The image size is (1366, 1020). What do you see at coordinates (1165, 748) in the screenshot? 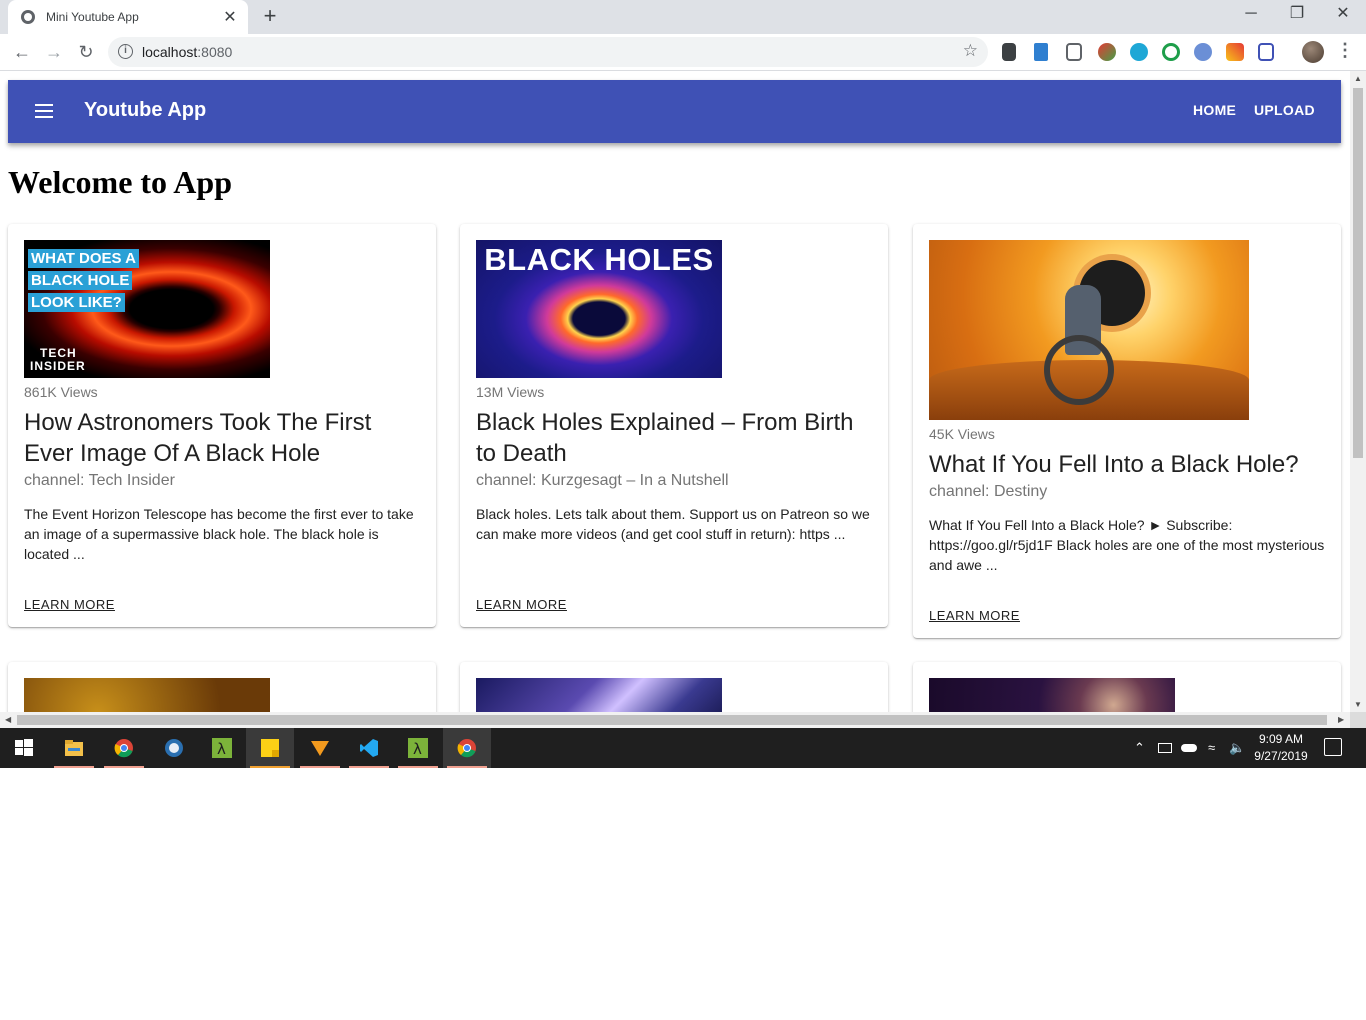
I see `battery-icon` at bounding box center [1165, 748].